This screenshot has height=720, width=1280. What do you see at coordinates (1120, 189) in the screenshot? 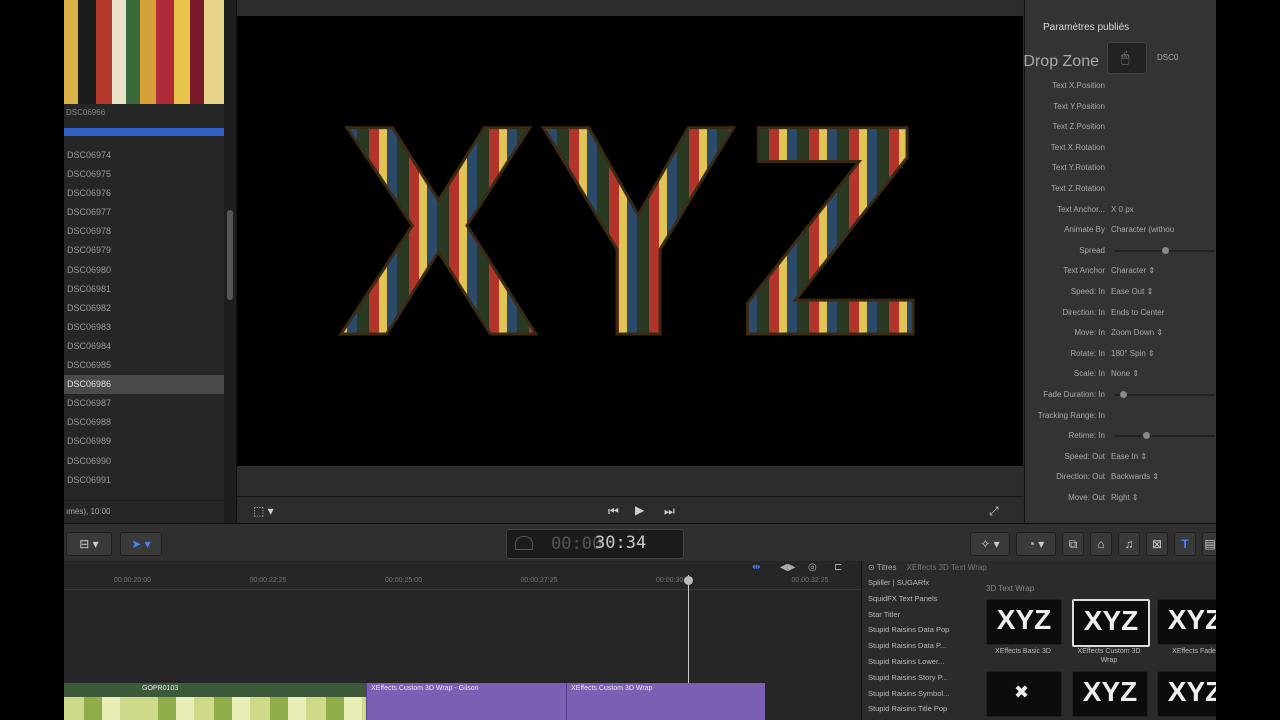
I see `inspector-row: Text Z.Rotation` at bounding box center [1120, 189].